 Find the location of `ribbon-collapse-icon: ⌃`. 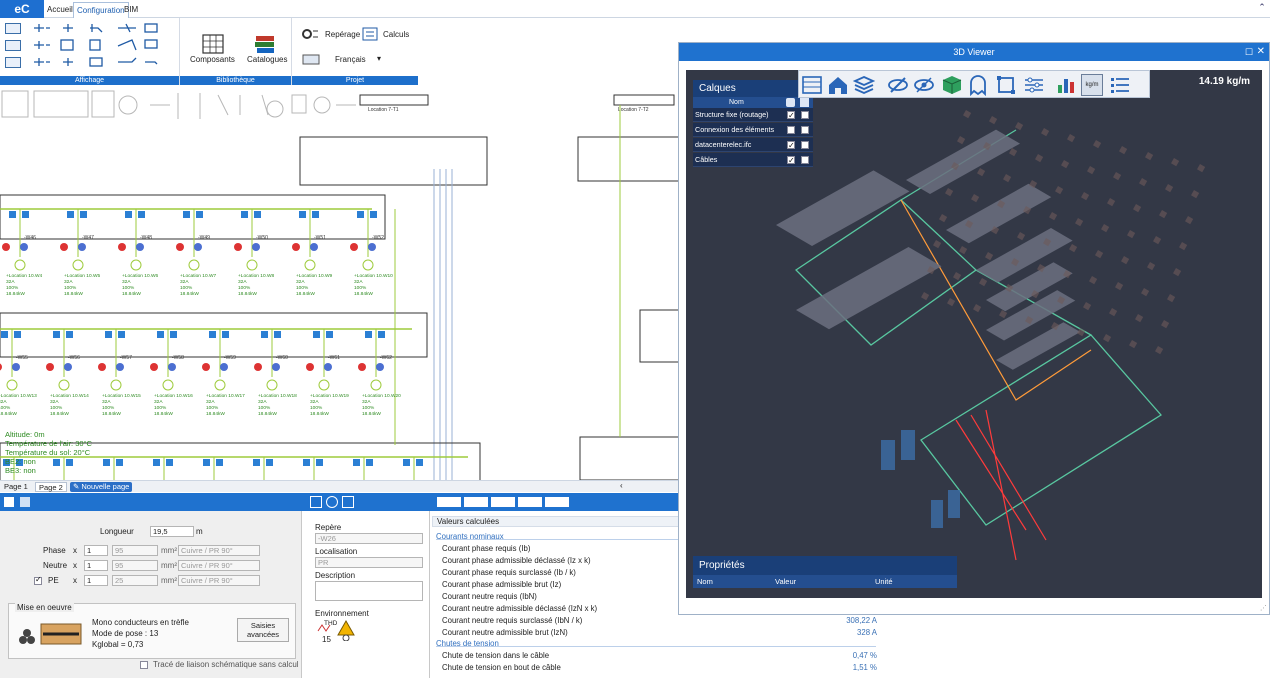

ribbon-collapse-icon: ⌃ is located at coordinates (1262, 8).